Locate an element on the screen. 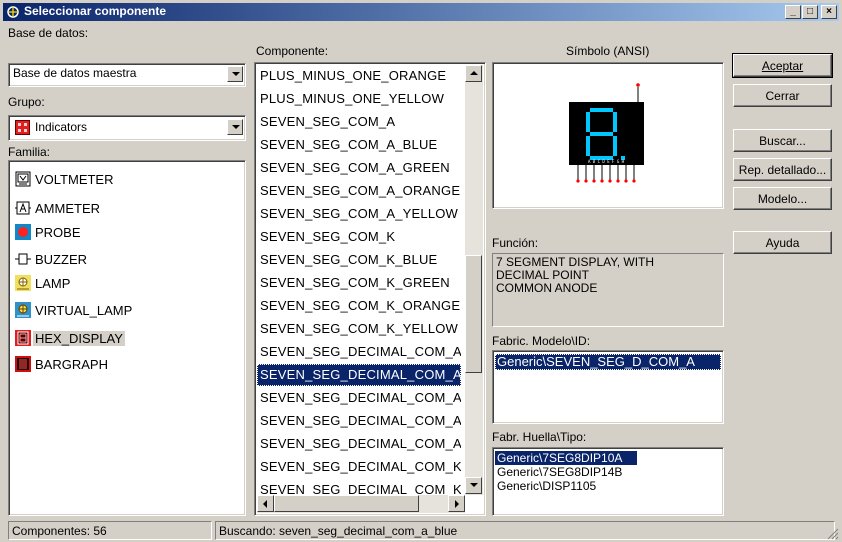  family-label-text: BUZZER is located at coordinates (61, 259).